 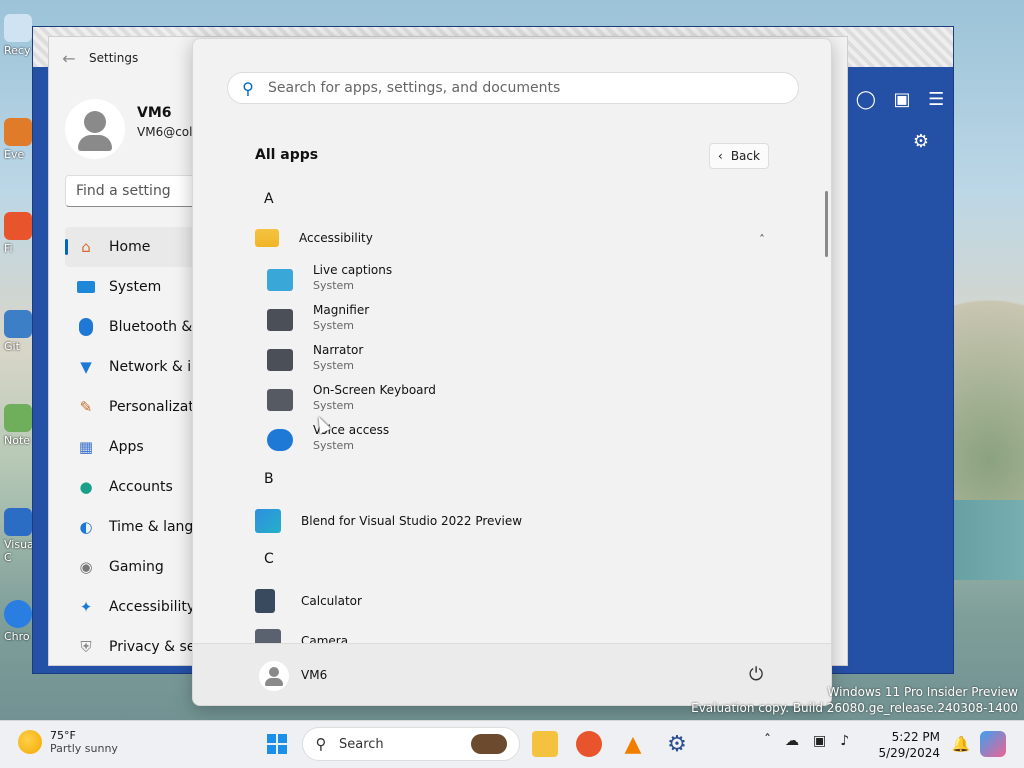 What do you see at coordinates (318, 317) in the screenshot?
I see `app-magnifier: Magnifier System` at bounding box center [318, 317].